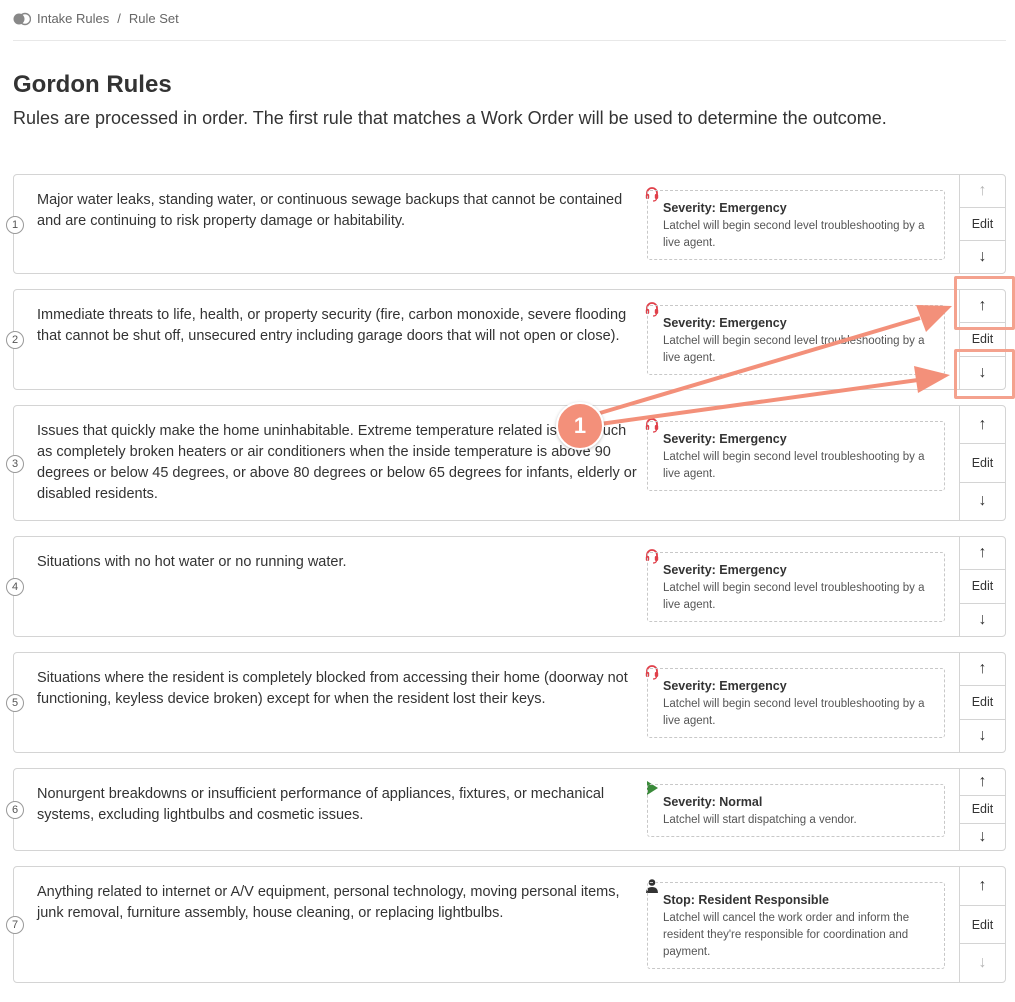 Image resolution: width=1015 pixels, height=1002 pixels. What do you see at coordinates (15, 464) in the screenshot?
I see `rule-number: 3` at bounding box center [15, 464].